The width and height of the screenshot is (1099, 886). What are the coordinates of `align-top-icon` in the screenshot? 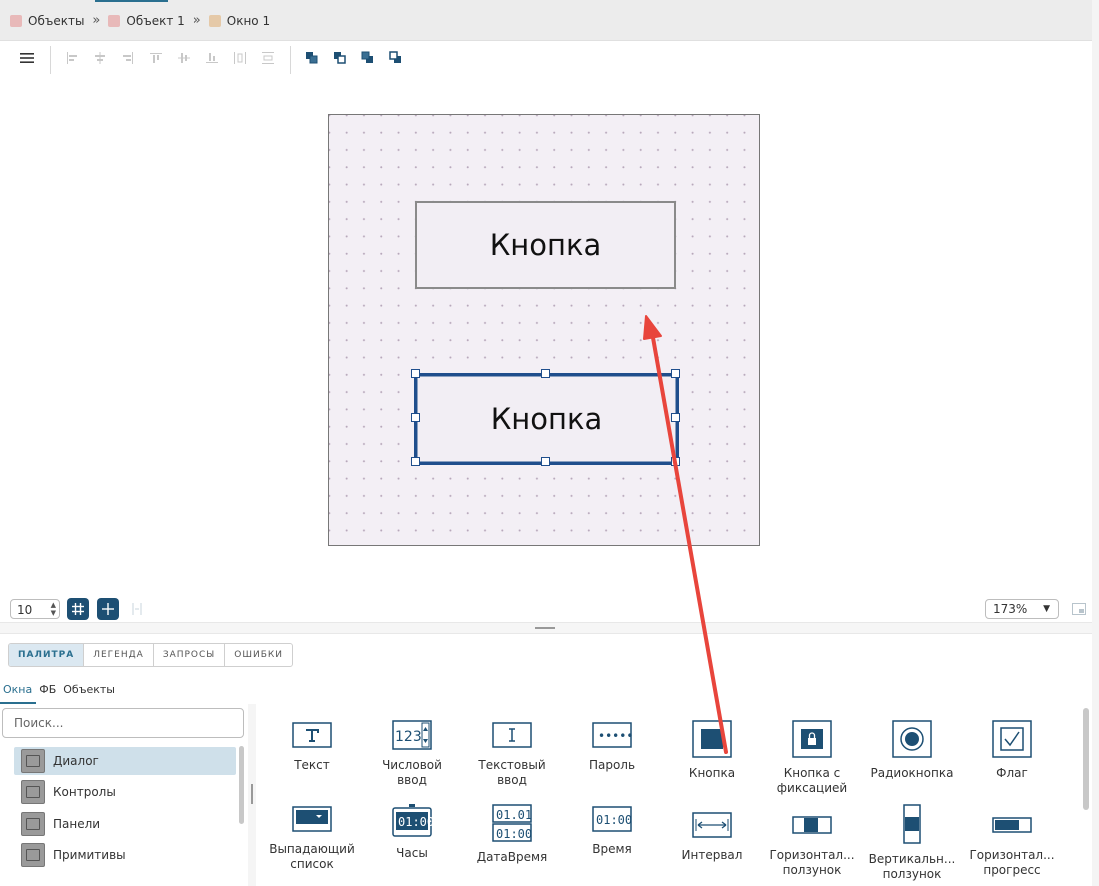 It's located at (156, 58).